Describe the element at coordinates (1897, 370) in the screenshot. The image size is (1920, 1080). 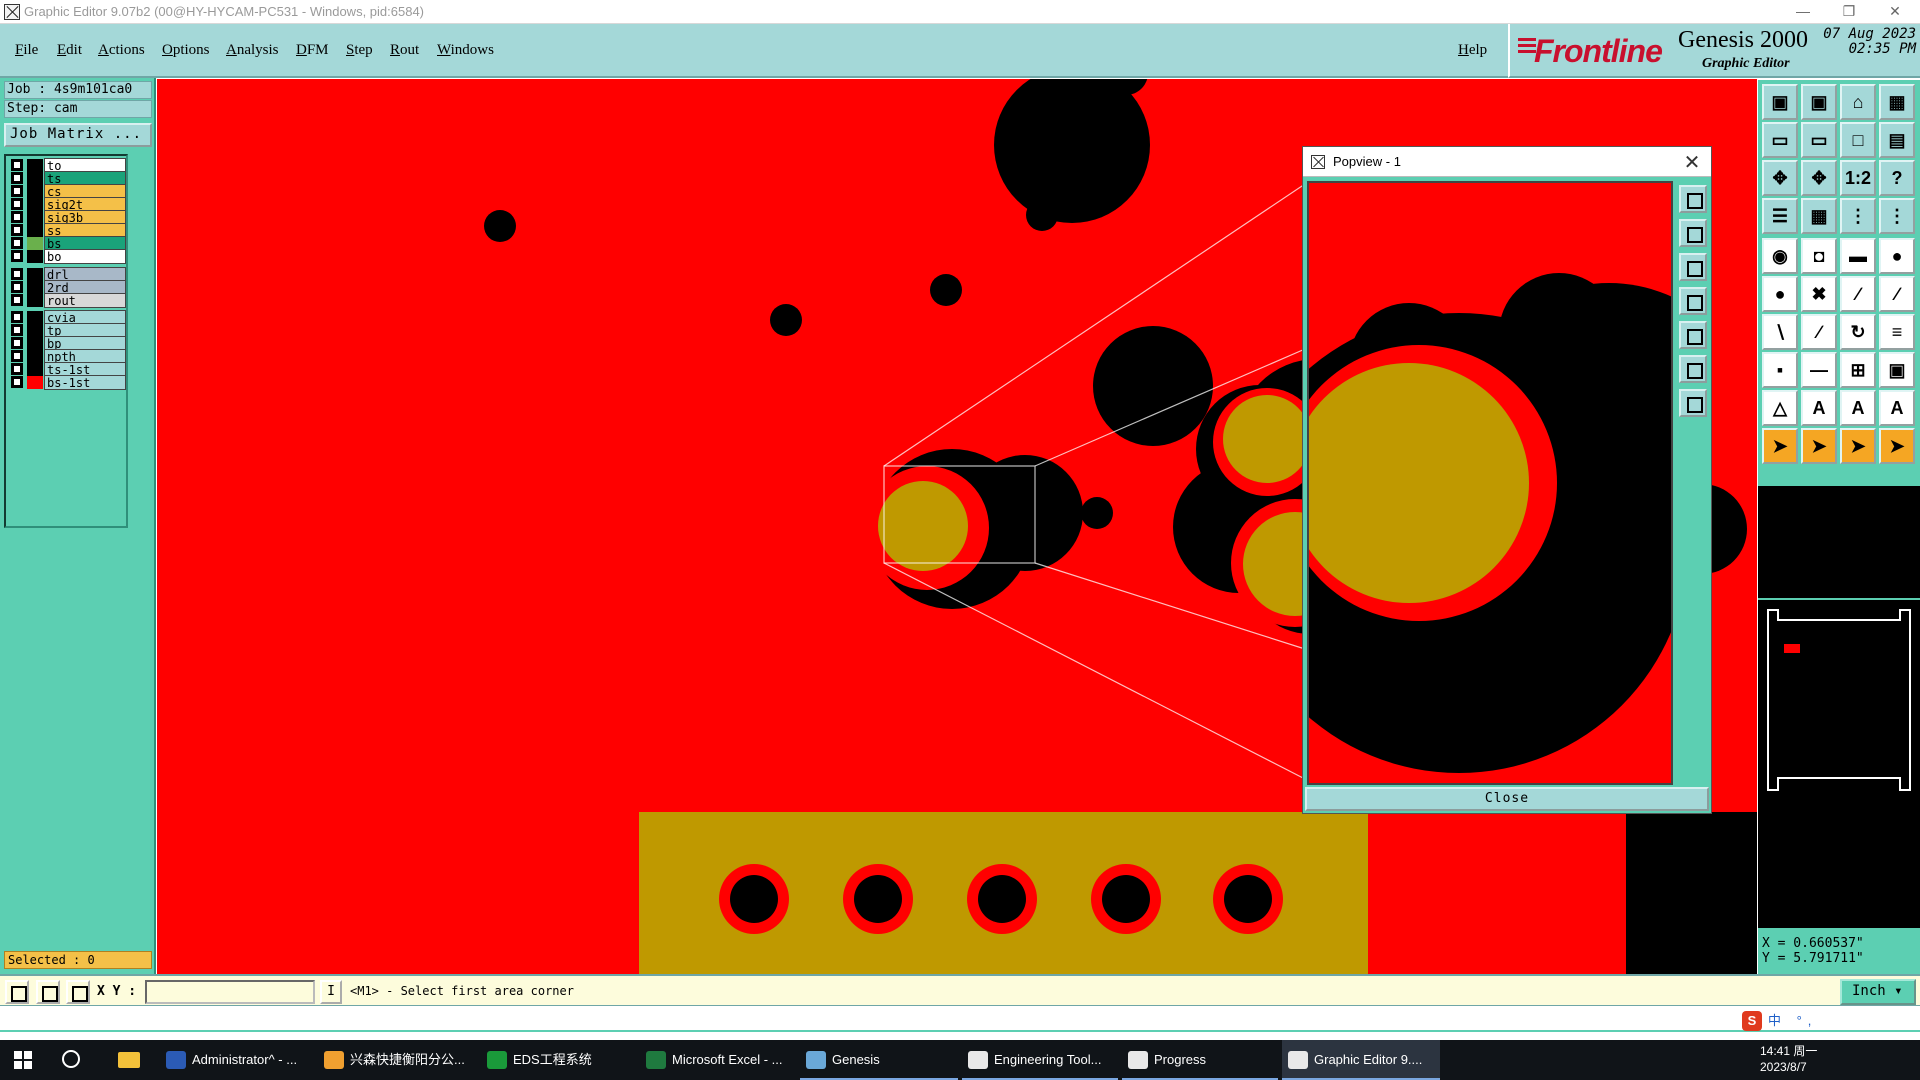
I see `tool-button-32: ▣` at that location.